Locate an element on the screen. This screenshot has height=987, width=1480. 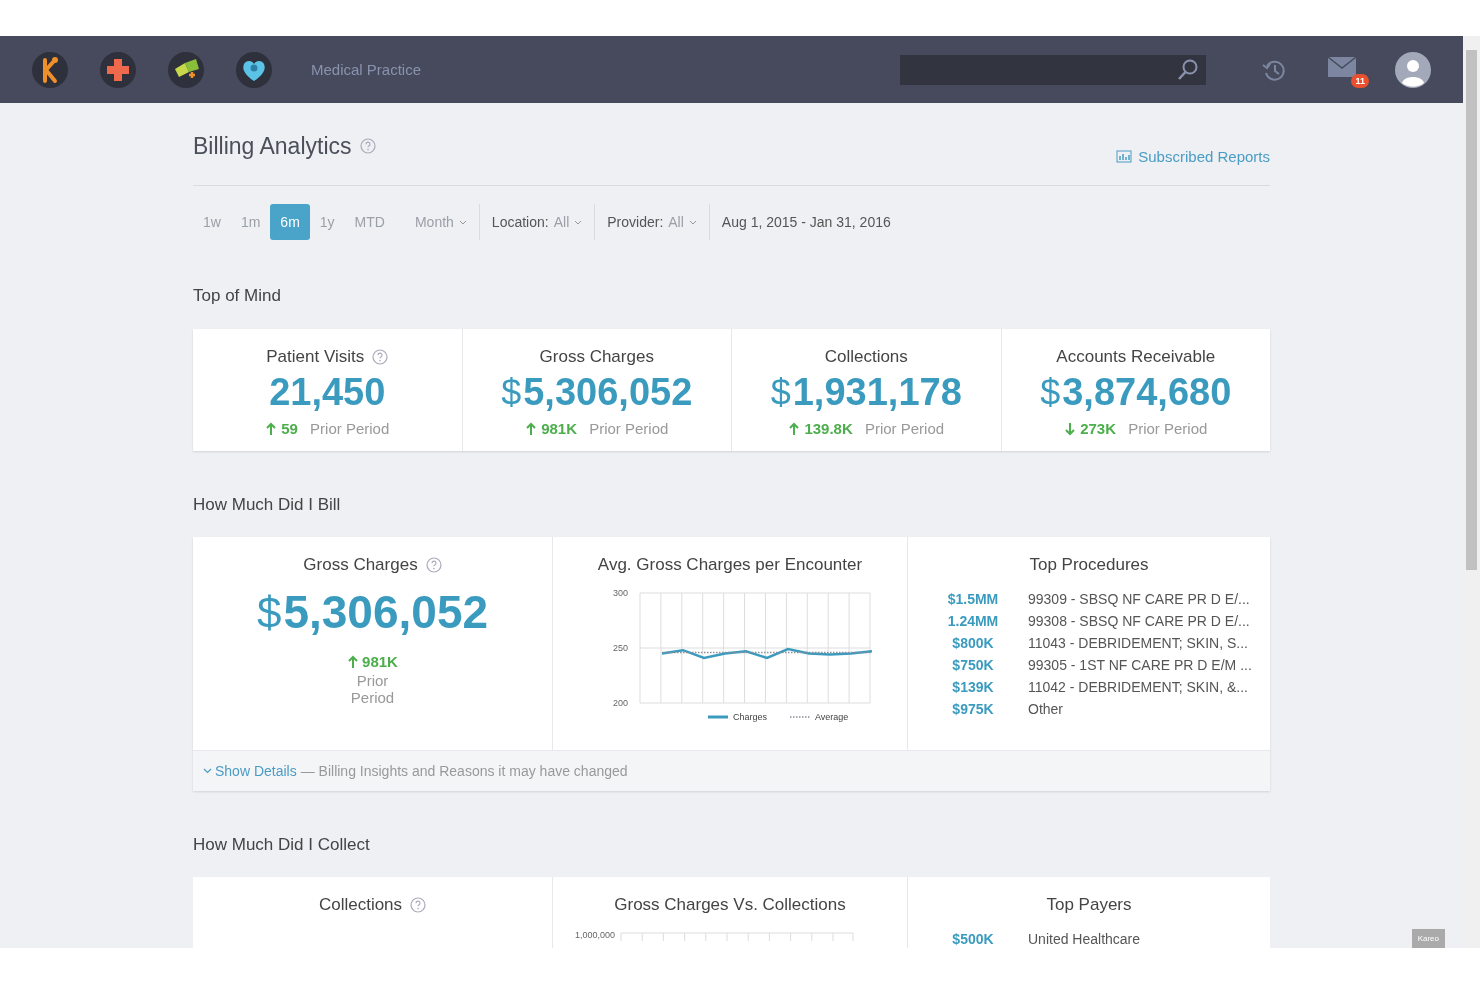
section-title: How Much Did I Bill is located at coordinates (267, 505).